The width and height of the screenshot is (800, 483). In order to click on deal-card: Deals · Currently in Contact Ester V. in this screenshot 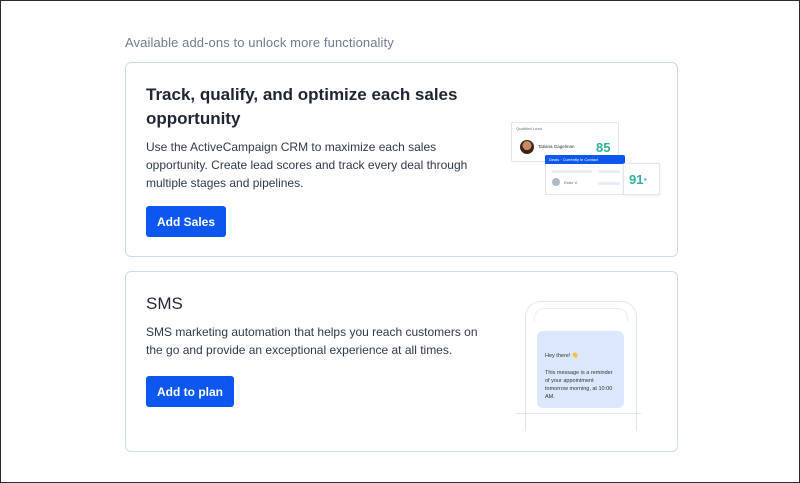, I will do `click(585, 175)`.